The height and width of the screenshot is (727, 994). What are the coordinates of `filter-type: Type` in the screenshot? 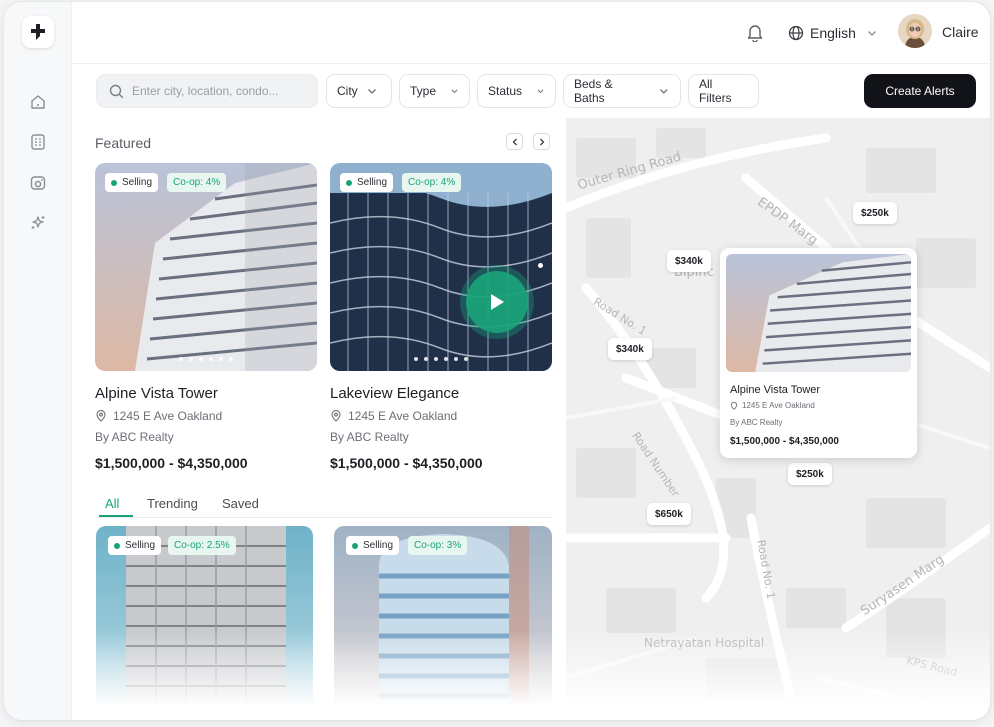 It's located at (434, 91).